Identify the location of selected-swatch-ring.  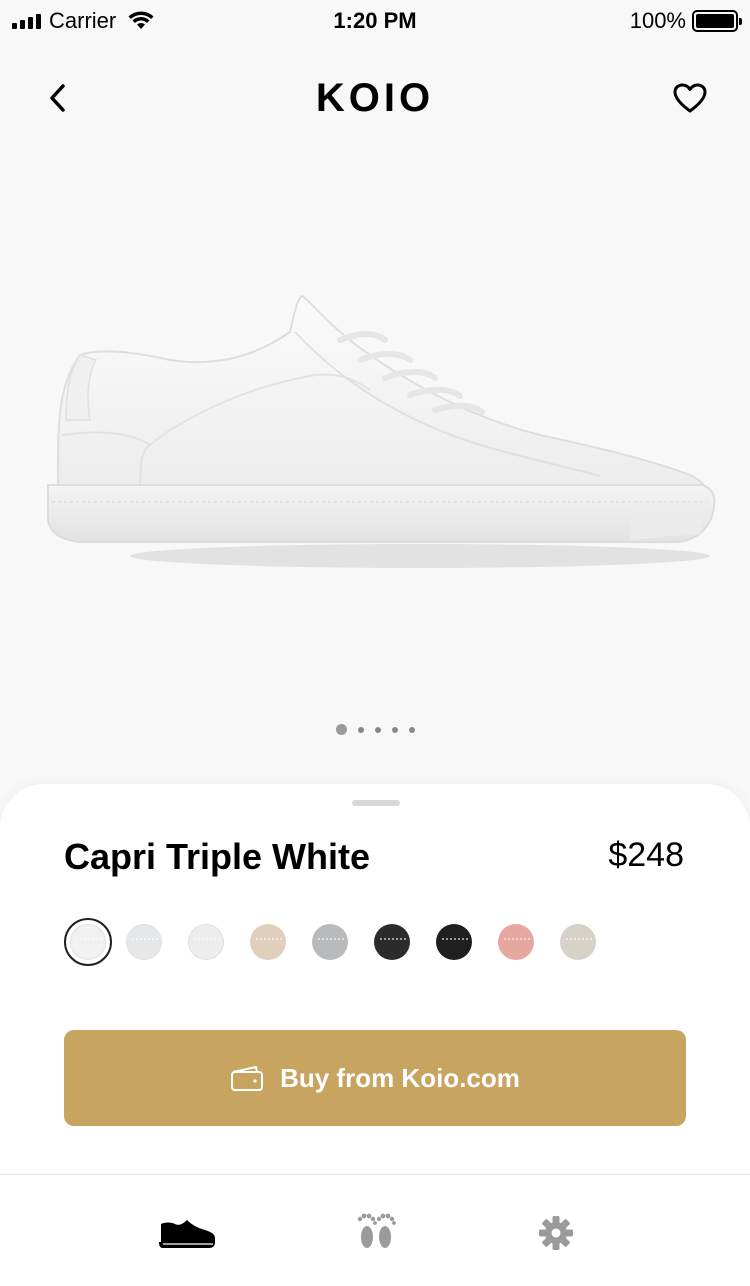
(88, 942).